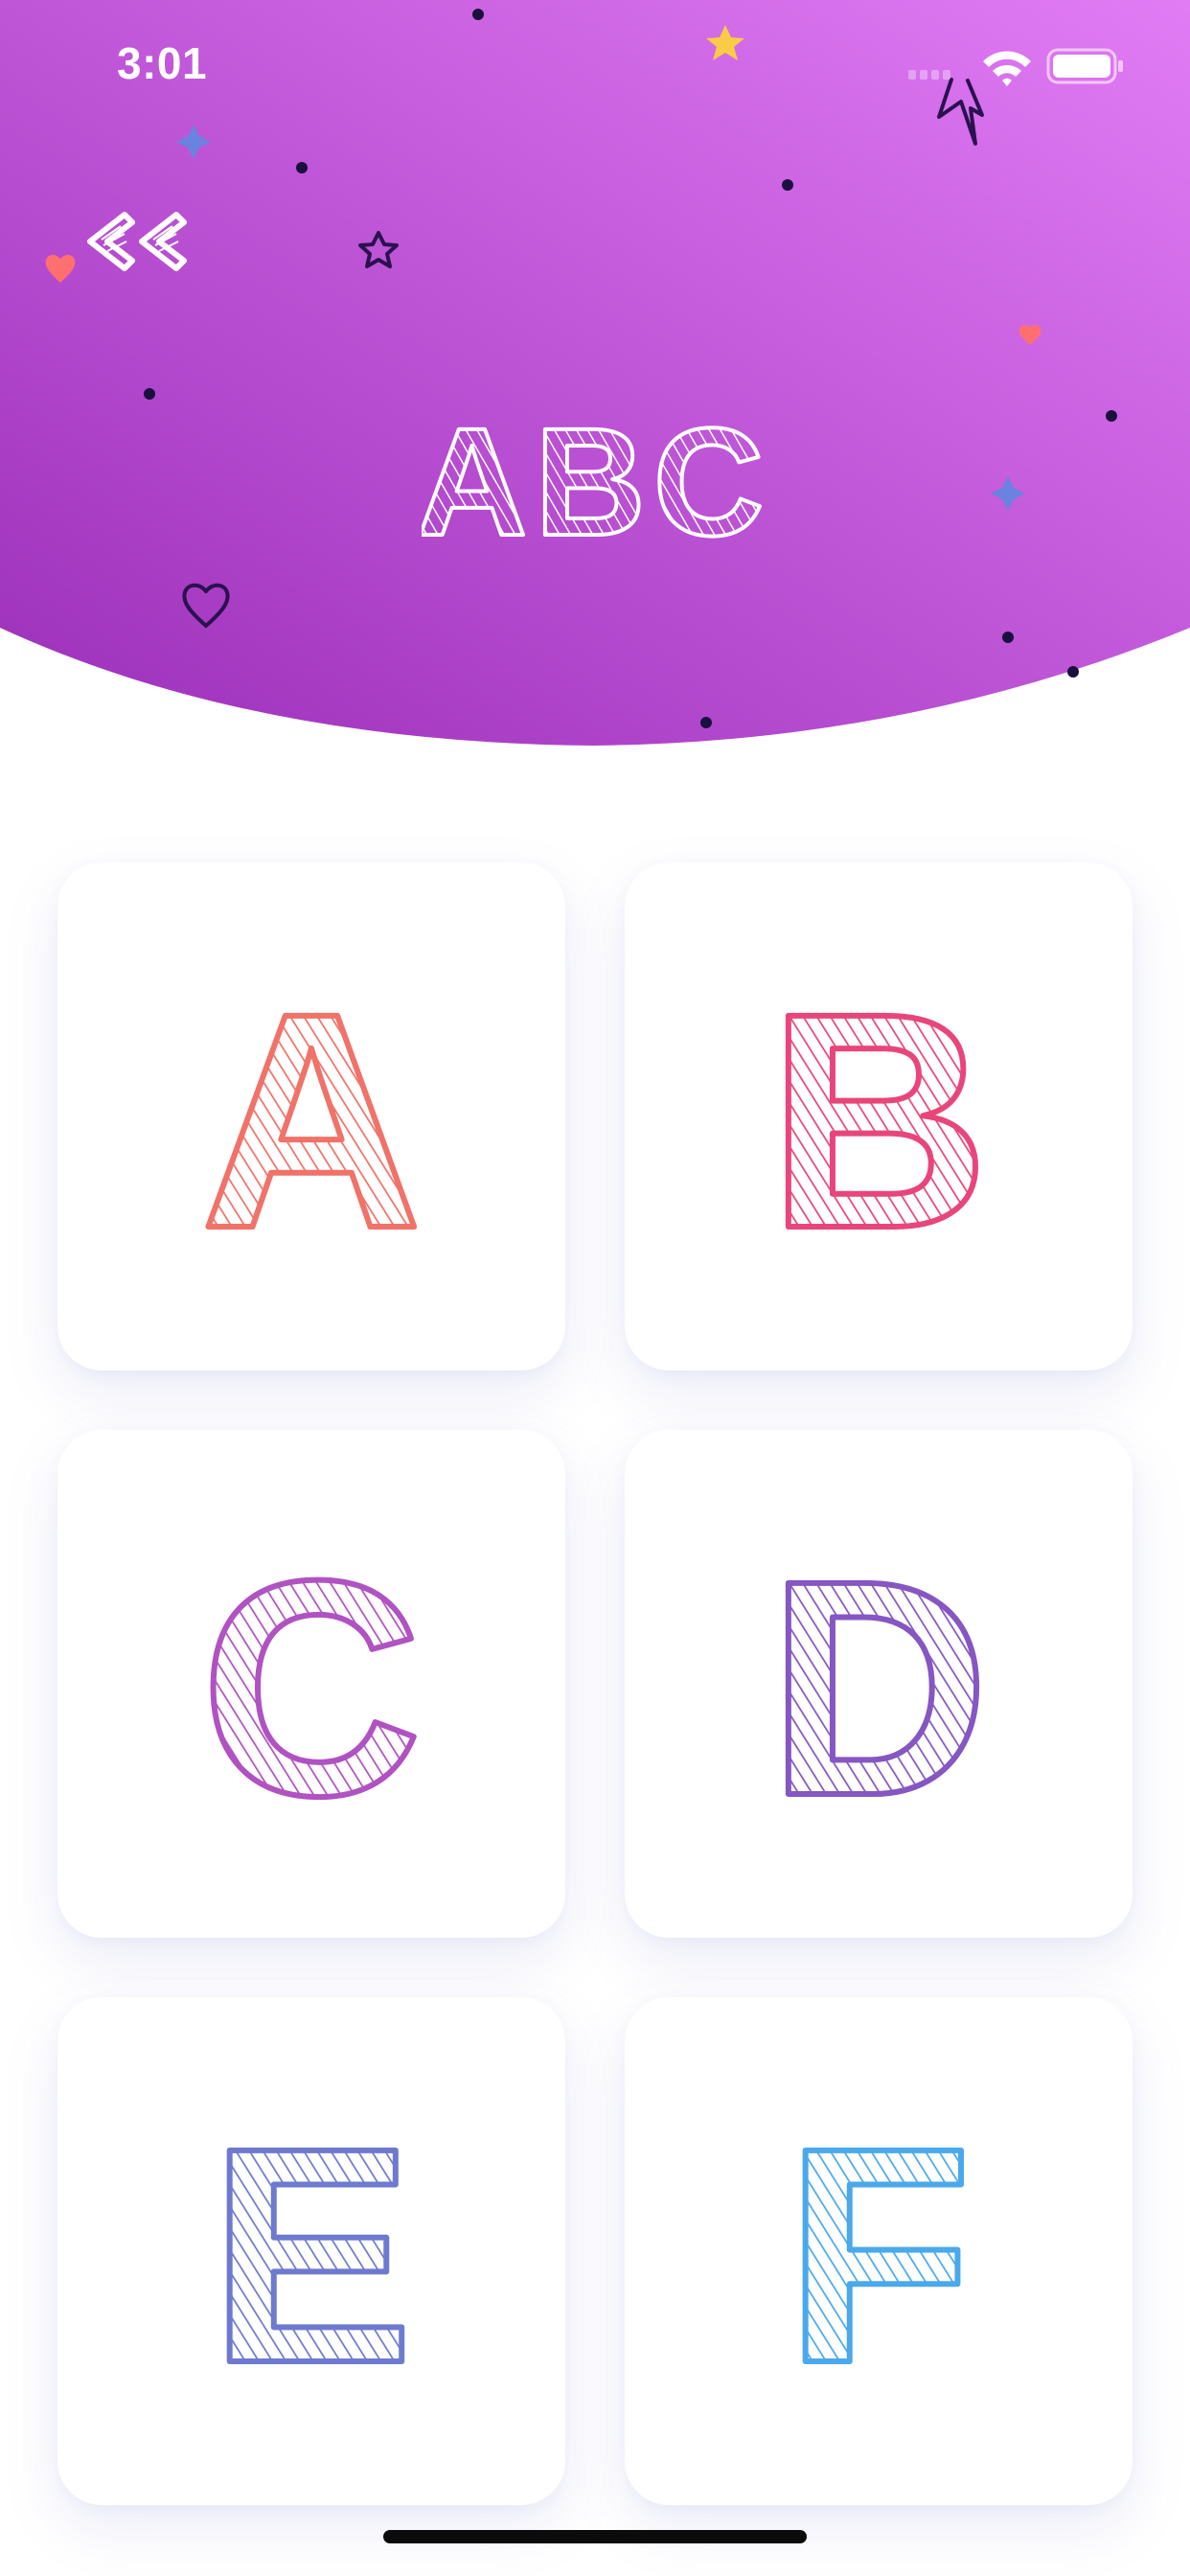 This screenshot has height=2576, width=1190. I want to click on letter-label: A, so click(311, 1120).